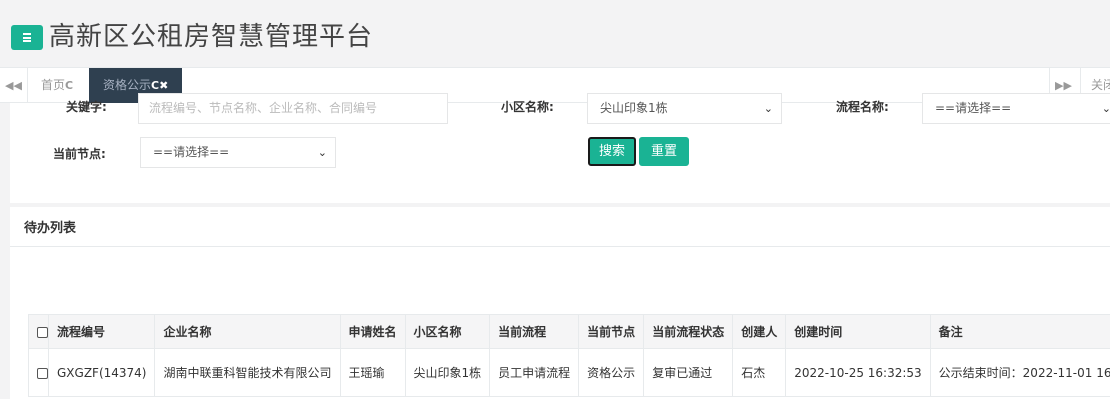 This screenshot has height=399, width=1110. I want to click on column-header: 当前流程, so click(534, 331).